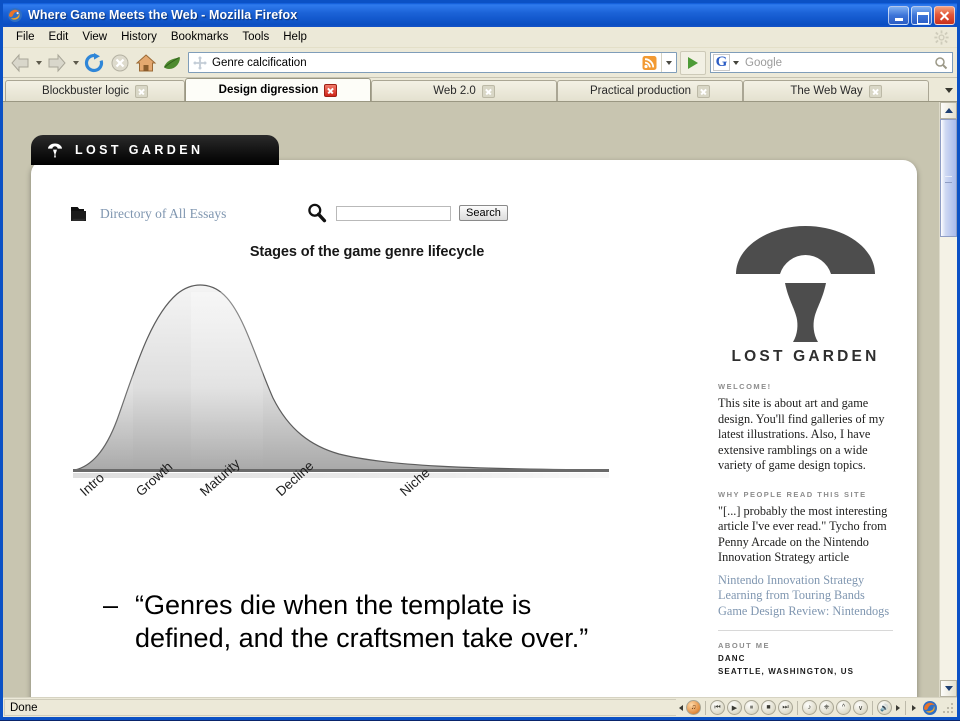 This screenshot has width=960, height=721. Describe the element at coordinates (25, 37) in the screenshot. I see `menu-file: File` at that location.